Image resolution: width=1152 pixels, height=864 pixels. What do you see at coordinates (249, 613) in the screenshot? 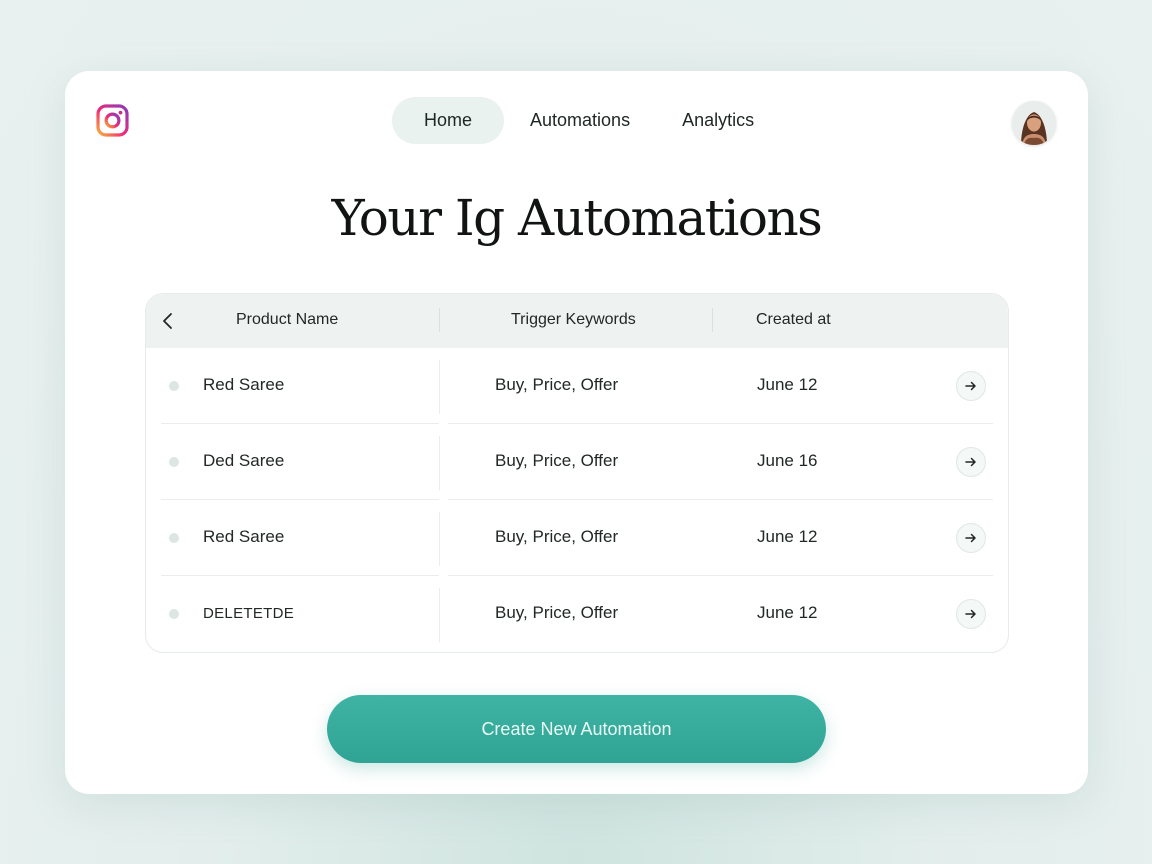
I see `product-name: DELETETDE` at bounding box center [249, 613].